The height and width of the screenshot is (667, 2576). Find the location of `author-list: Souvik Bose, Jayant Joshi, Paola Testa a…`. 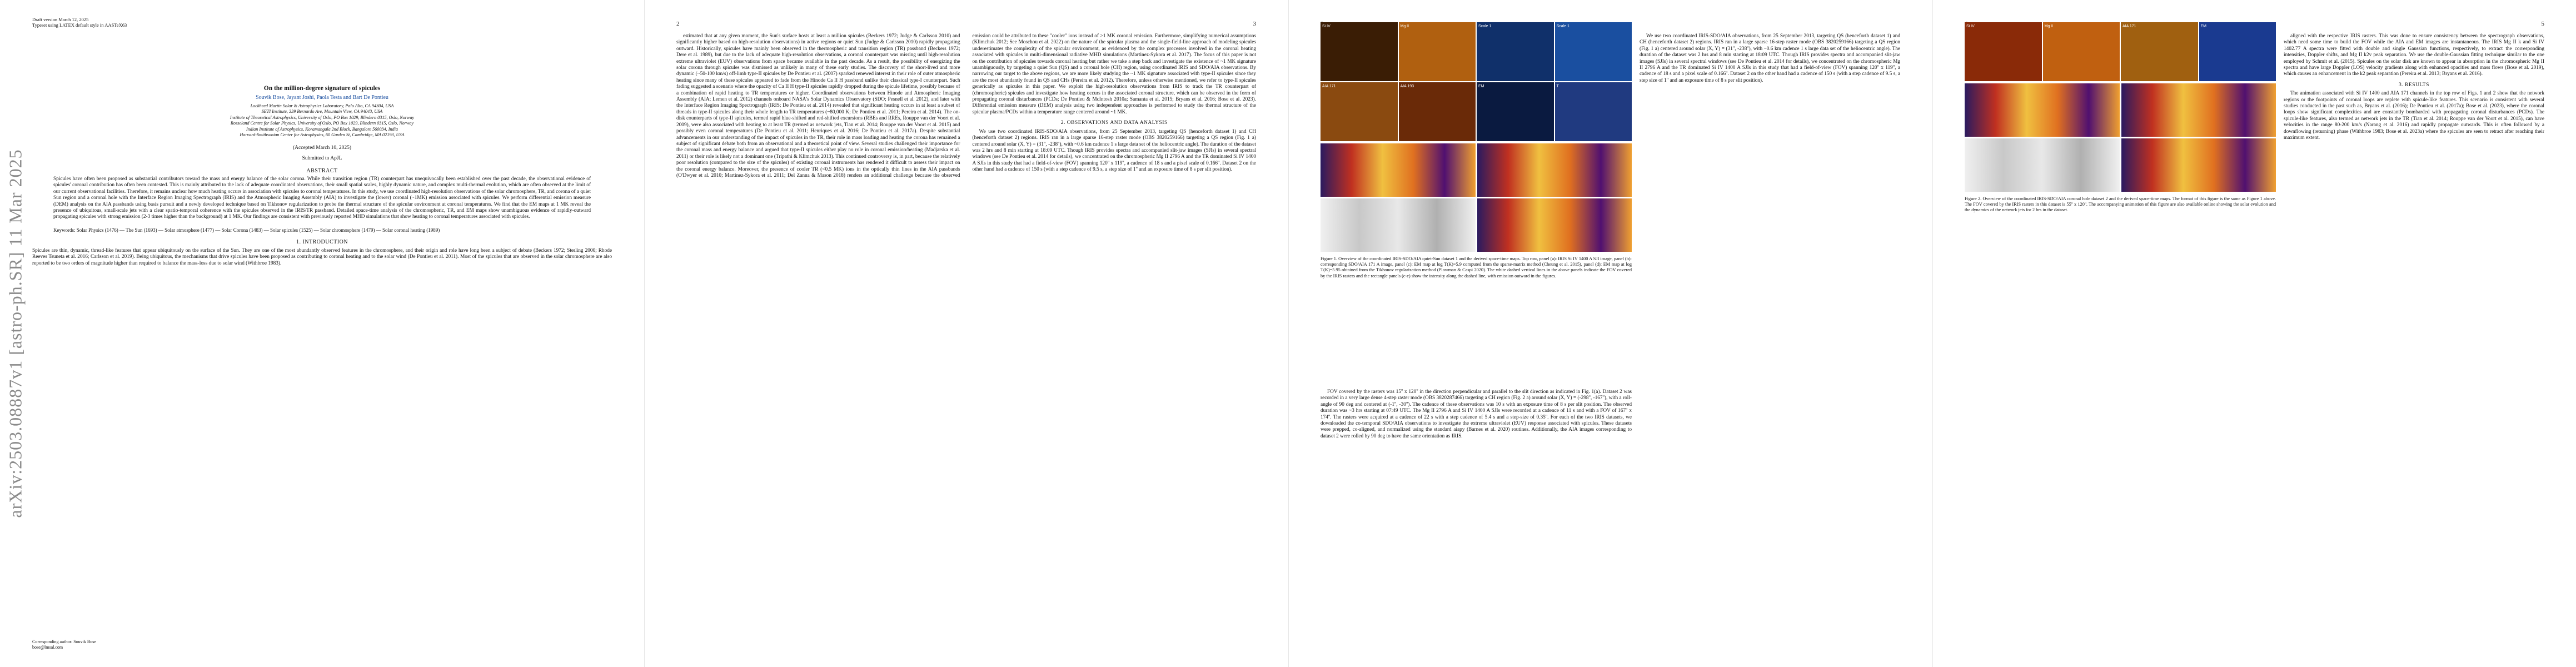

author-list: Souvik Bose, Jayant Joshi, Paola Testa a… is located at coordinates (322, 97).